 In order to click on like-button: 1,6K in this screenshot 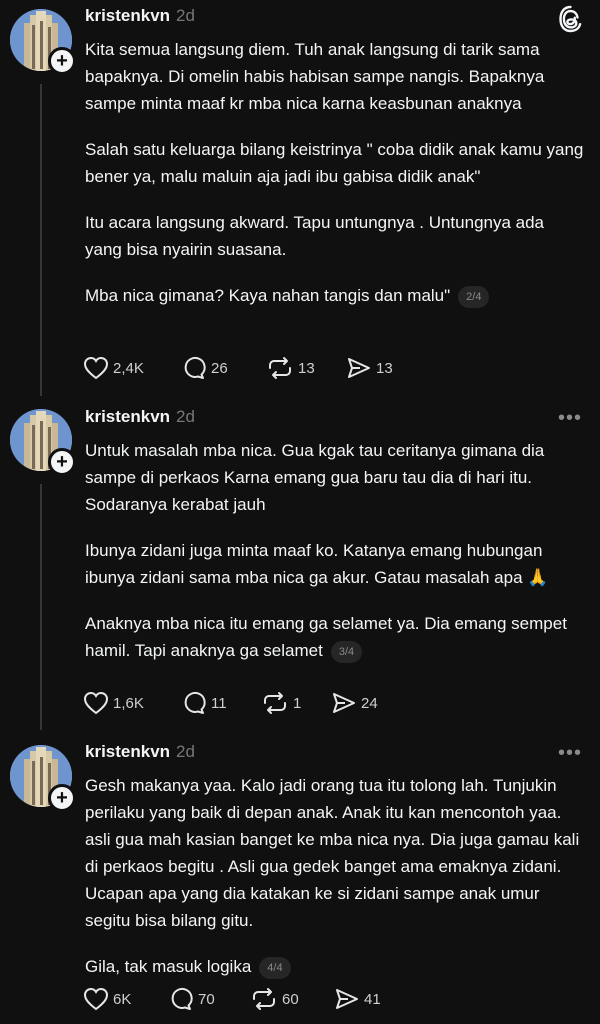, I will do `click(132, 703)`.